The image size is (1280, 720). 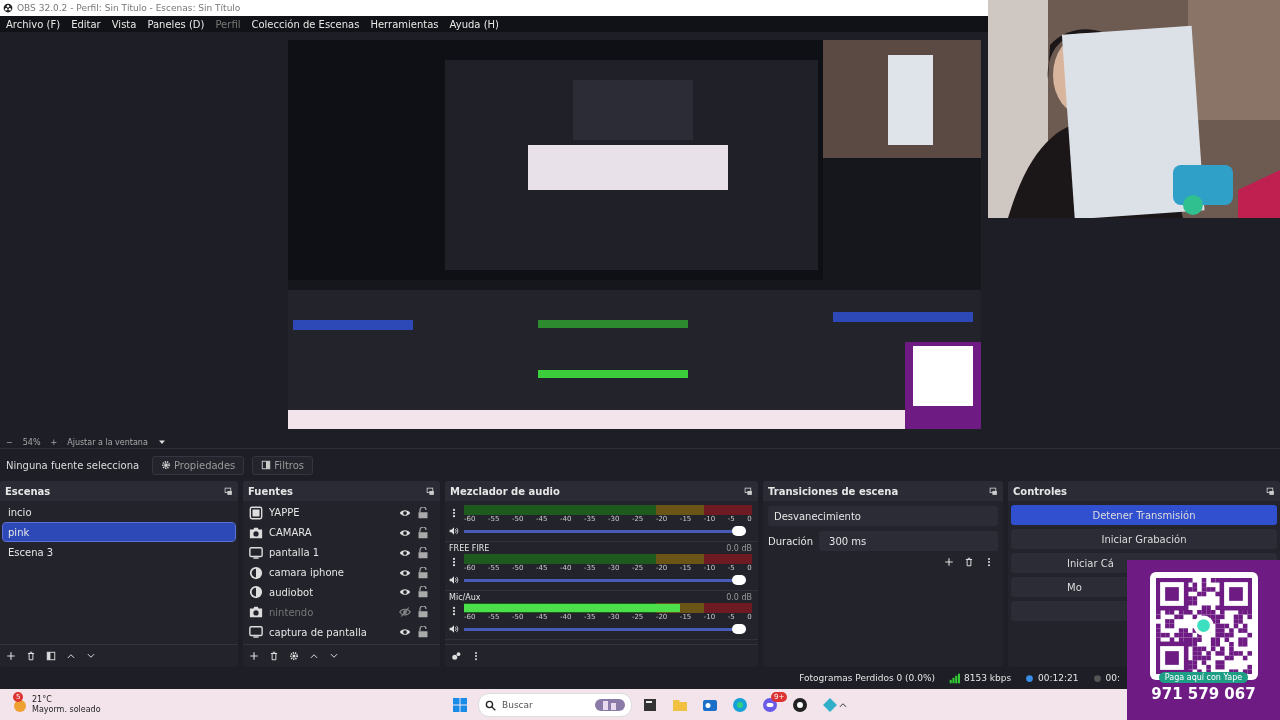 What do you see at coordinates (31, 442) in the screenshot?
I see `zoom-level: 54%` at bounding box center [31, 442].